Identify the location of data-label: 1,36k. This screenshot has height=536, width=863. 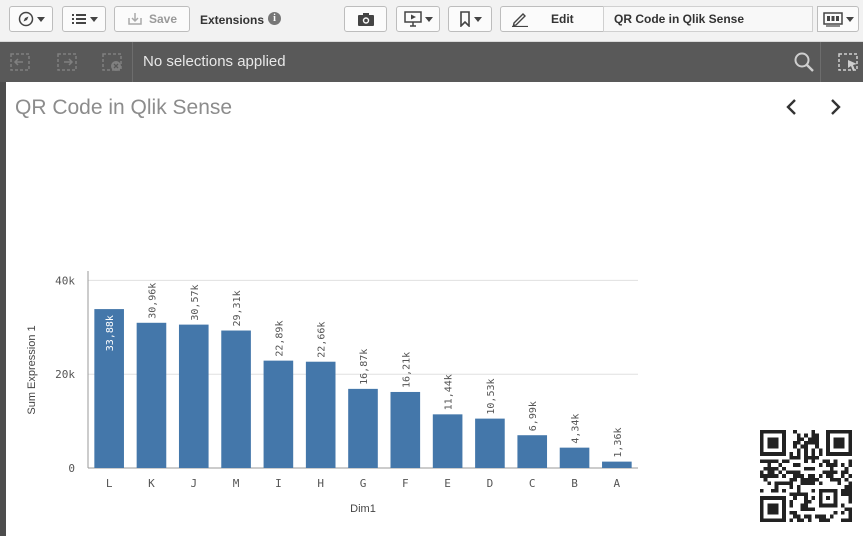
(618, 443).